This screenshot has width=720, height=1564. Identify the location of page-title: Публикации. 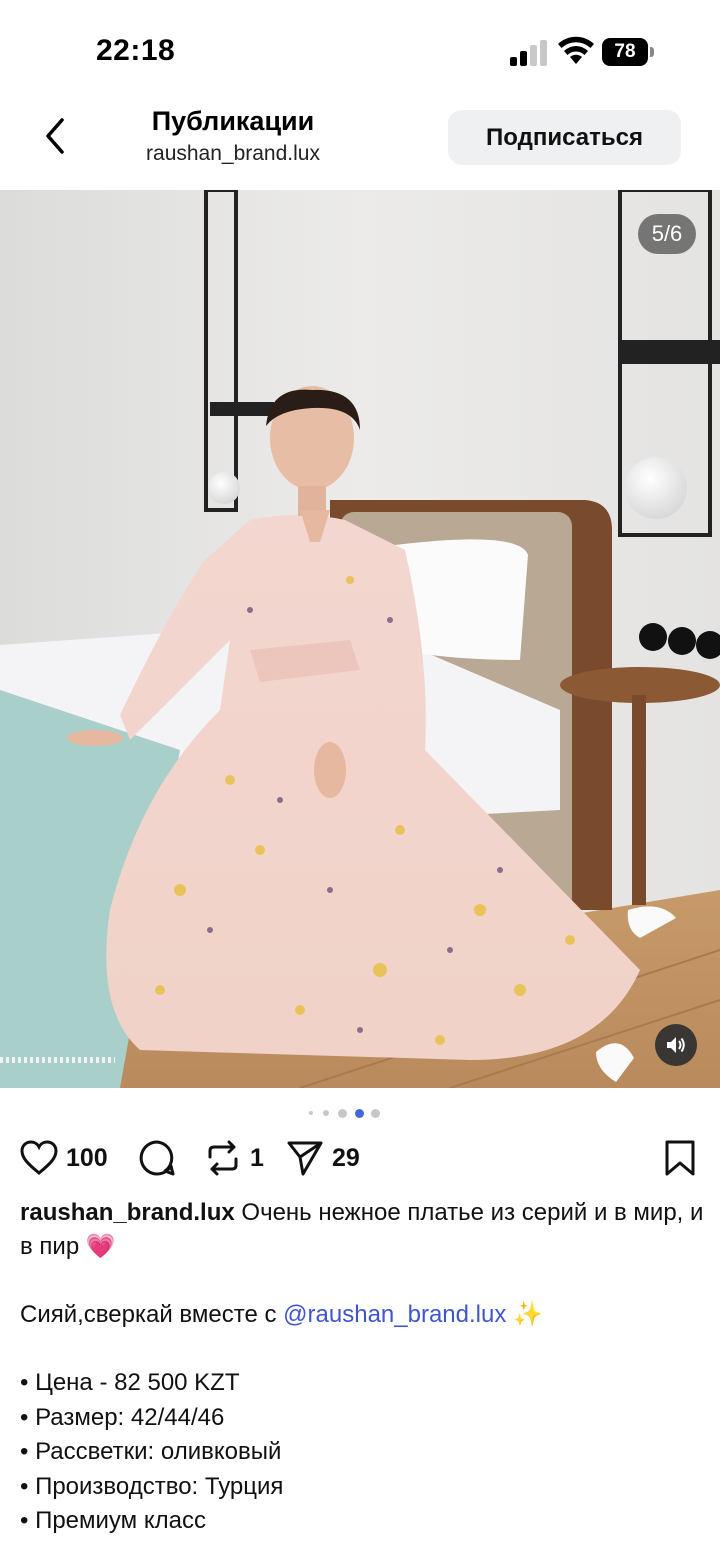
(233, 121).